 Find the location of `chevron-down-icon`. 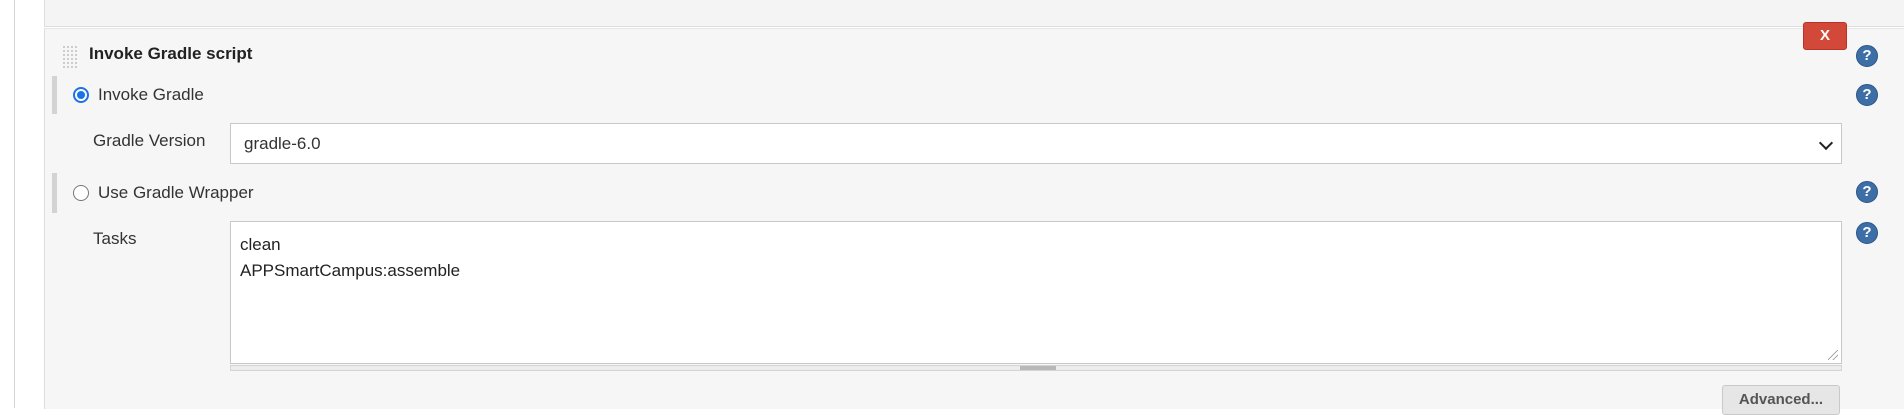

chevron-down-icon is located at coordinates (1826, 143).